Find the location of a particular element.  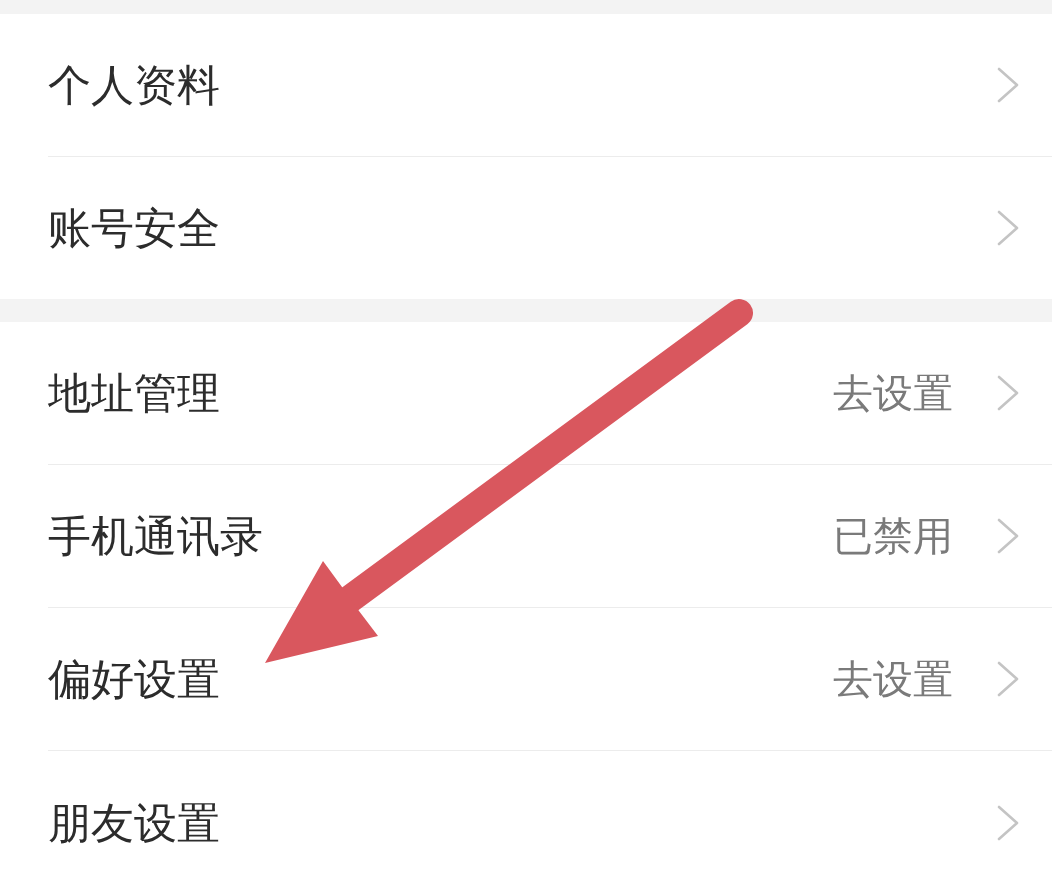

settings-row: 朋友设置 is located at coordinates (526, 815).